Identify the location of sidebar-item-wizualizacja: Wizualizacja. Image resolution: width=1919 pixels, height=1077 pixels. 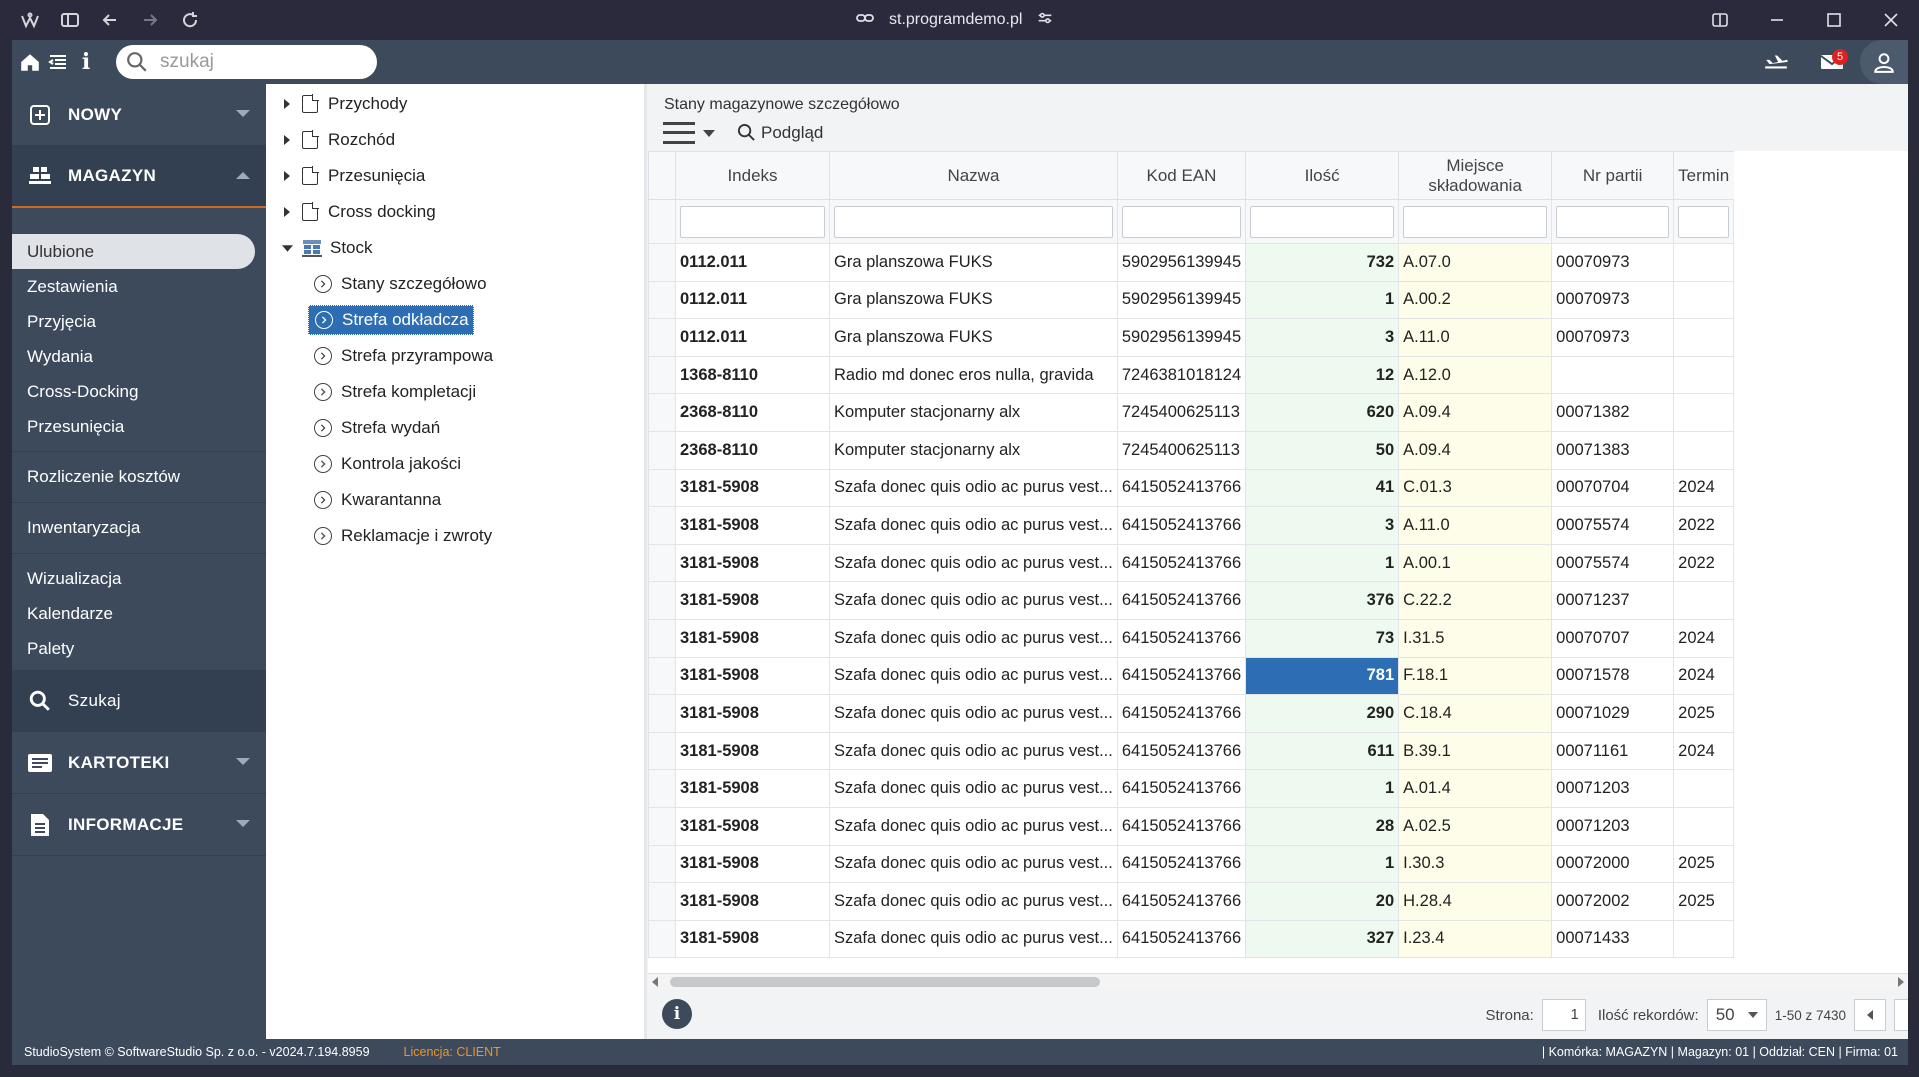
(139, 578).